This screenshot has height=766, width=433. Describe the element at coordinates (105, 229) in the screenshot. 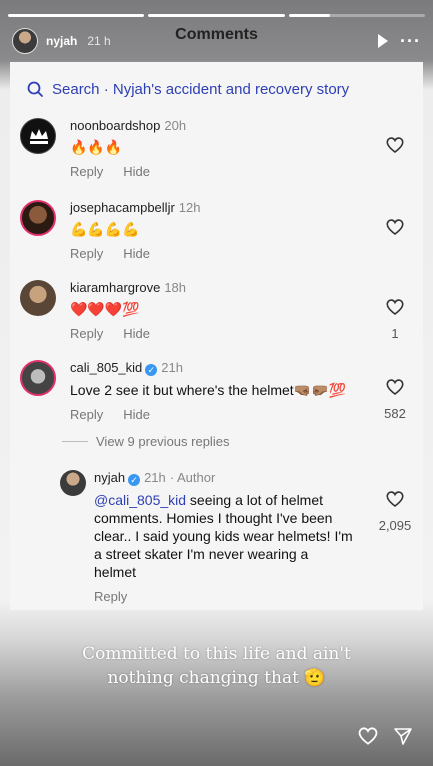

I see `comment-text: 💪💪💪💪` at that location.